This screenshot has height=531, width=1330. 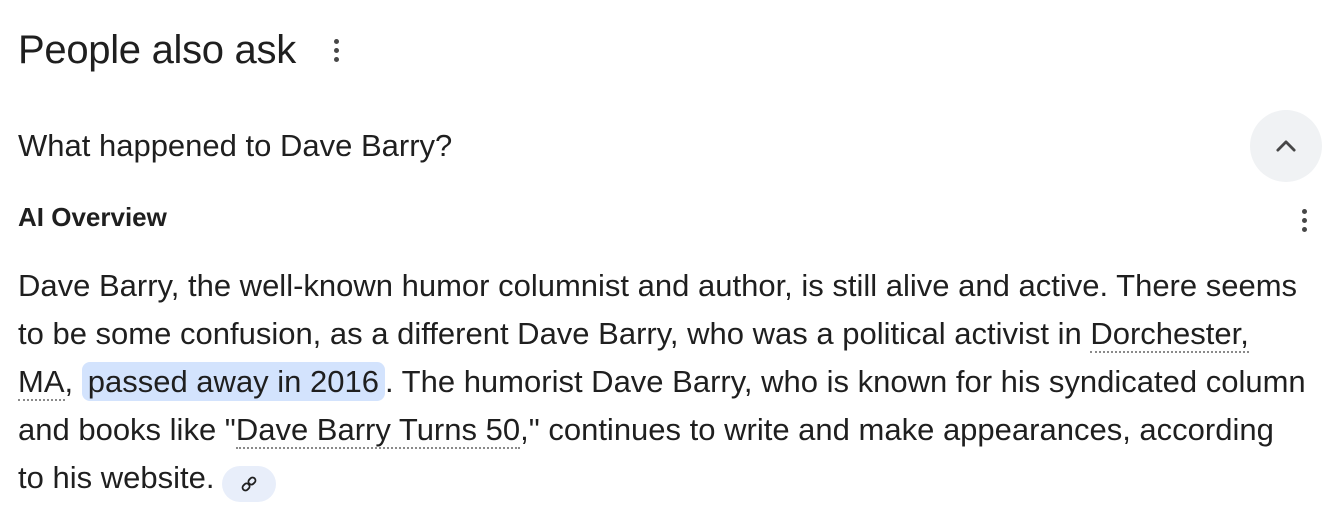 What do you see at coordinates (92, 217) in the screenshot?
I see `ai-overview-label: AI Overview` at bounding box center [92, 217].